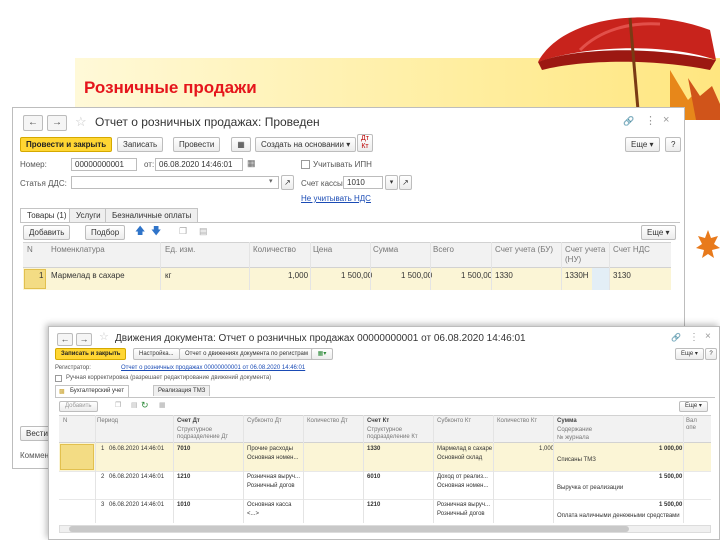 This screenshot has height=540, width=720. I want to click on moves-table-more-button: Еще ▾, so click(693, 406).